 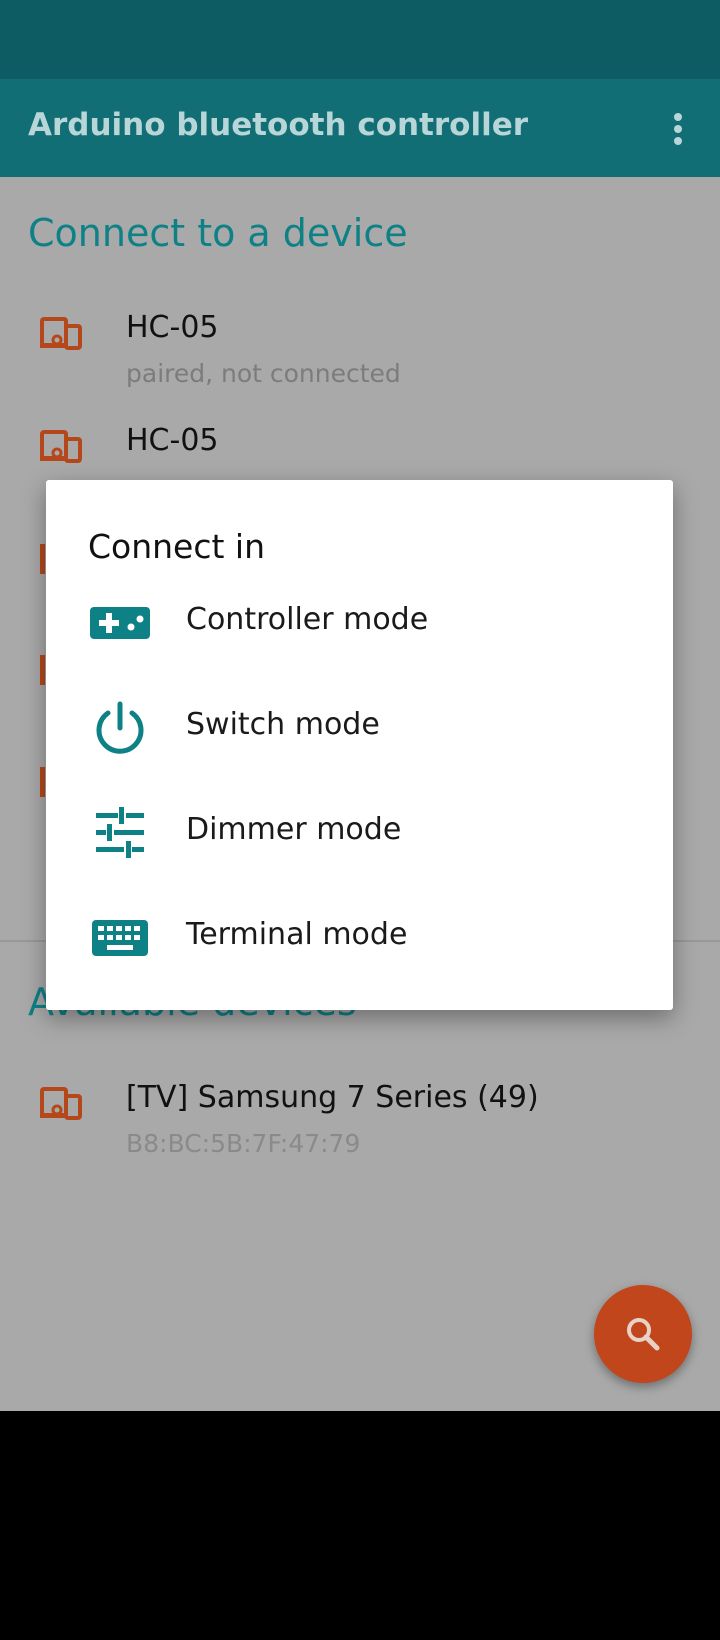 What do you see at coordinates (278, 125) in the screenshot?
I see `app-title: Arduino bluetooth controller` at bounding box center [278, 125].